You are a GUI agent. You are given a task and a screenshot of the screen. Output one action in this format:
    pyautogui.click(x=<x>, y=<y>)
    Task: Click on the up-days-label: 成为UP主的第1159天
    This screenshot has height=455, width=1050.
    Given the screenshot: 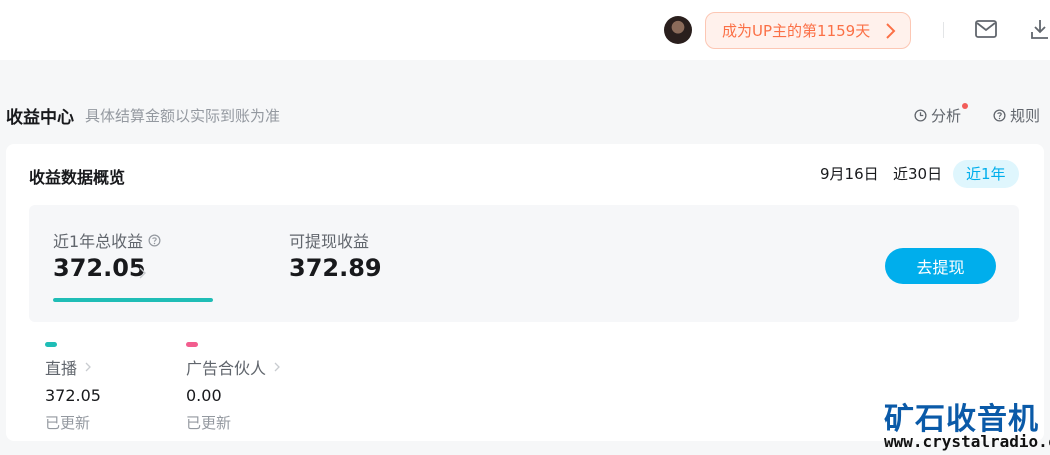 What is the action you would take?
    pyautogui.click(x=796, y=31)
    